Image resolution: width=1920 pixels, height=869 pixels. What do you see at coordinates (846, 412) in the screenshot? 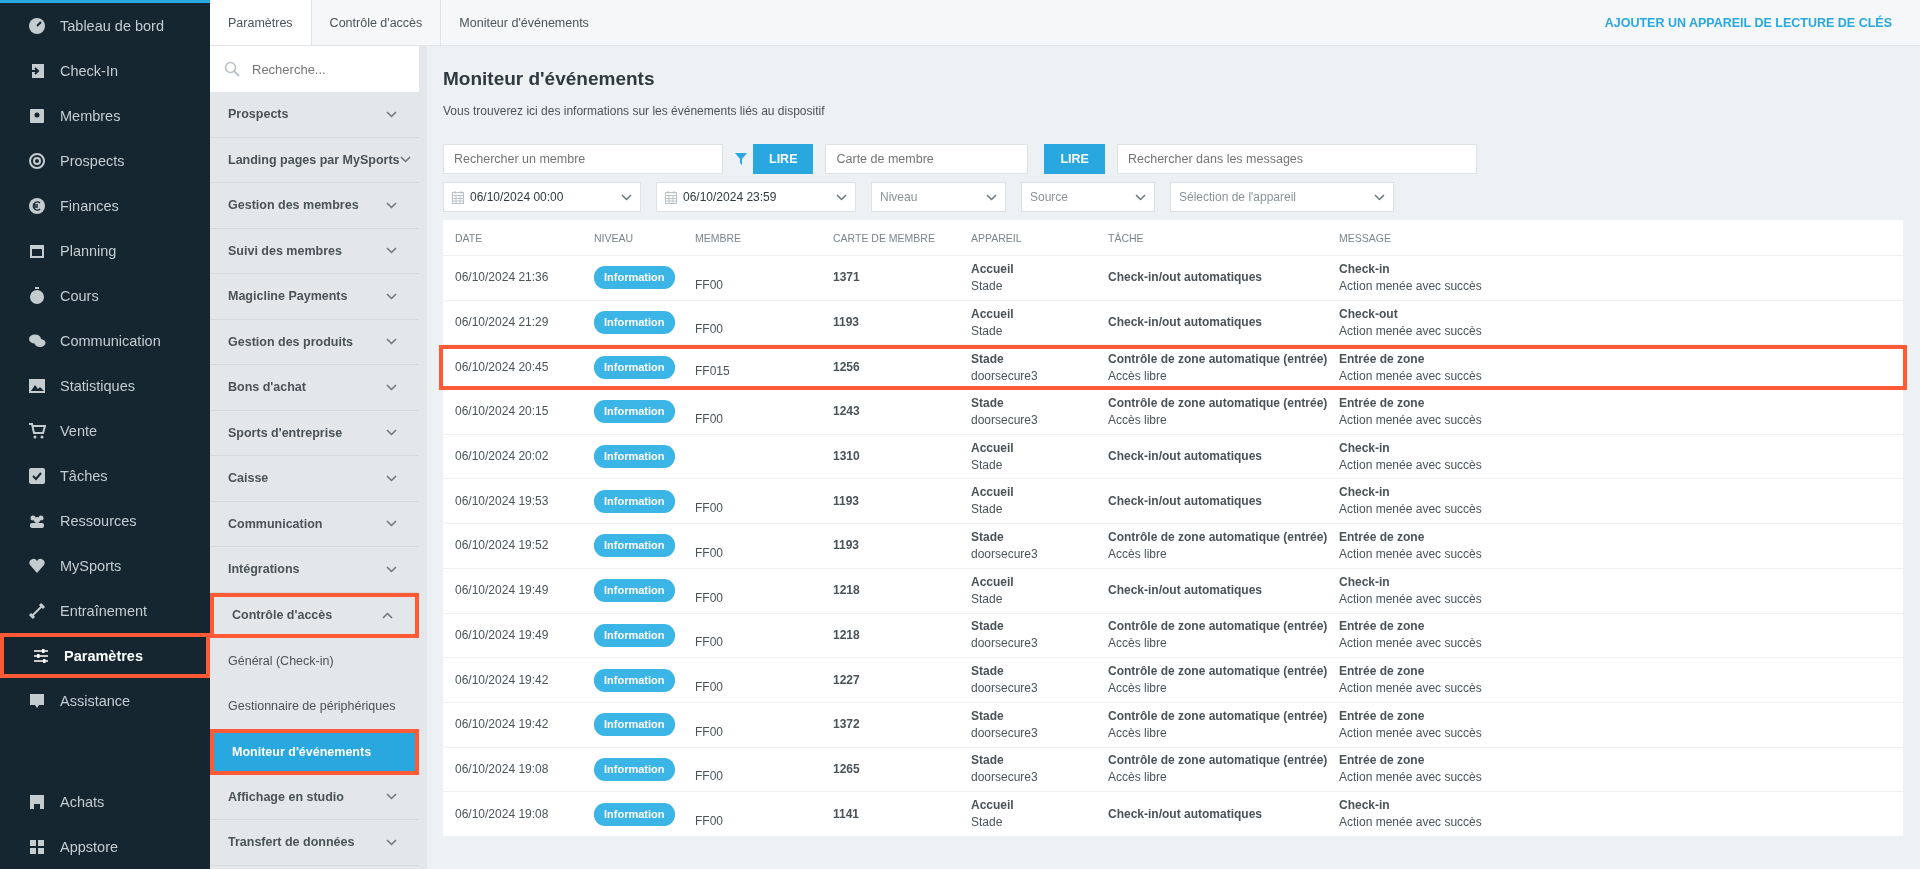
I see `card-cell-text: 1243` at bounding box center [846, 412].